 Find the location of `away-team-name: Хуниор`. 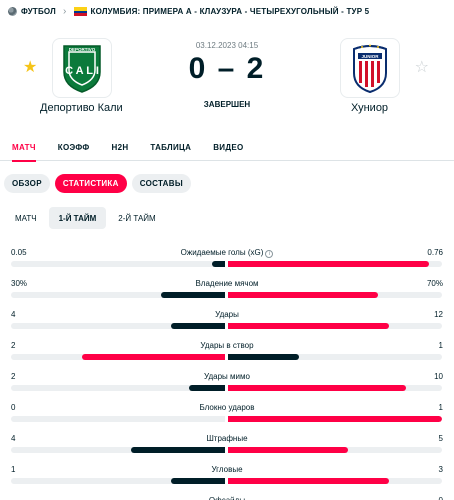

away-team-name: Хуниор is located at coordinates (369, 108).